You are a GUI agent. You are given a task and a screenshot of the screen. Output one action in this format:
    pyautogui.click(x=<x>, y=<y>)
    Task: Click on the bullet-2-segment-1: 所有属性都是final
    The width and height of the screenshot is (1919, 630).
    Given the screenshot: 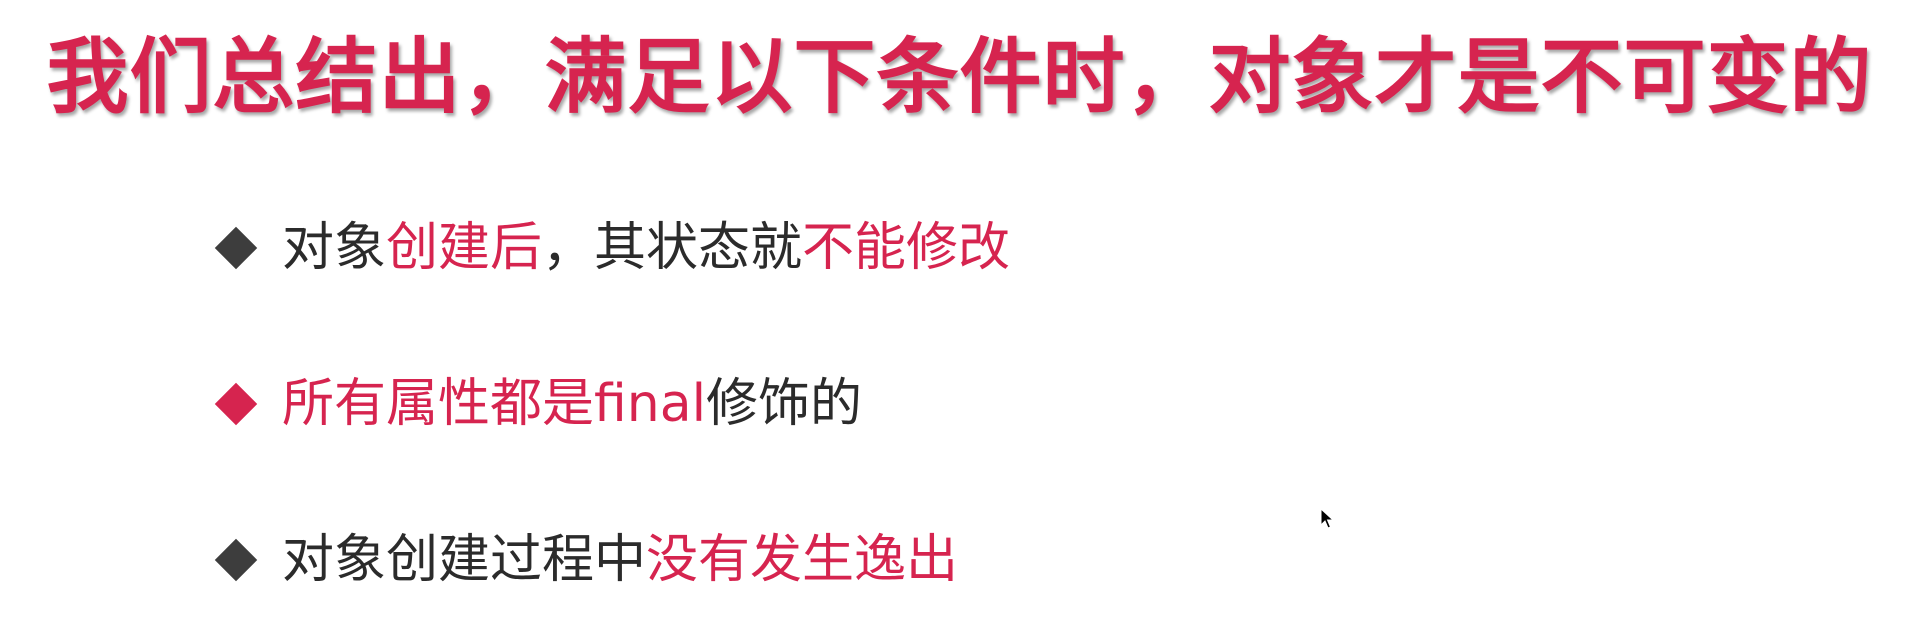 What is the action you would take?
    pyautogui.click(x=494, y=404)
    